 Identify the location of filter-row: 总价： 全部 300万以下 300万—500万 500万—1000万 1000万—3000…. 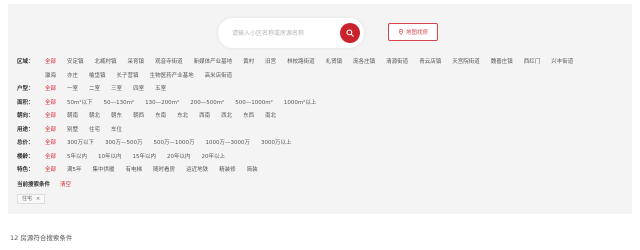
(322, 144).